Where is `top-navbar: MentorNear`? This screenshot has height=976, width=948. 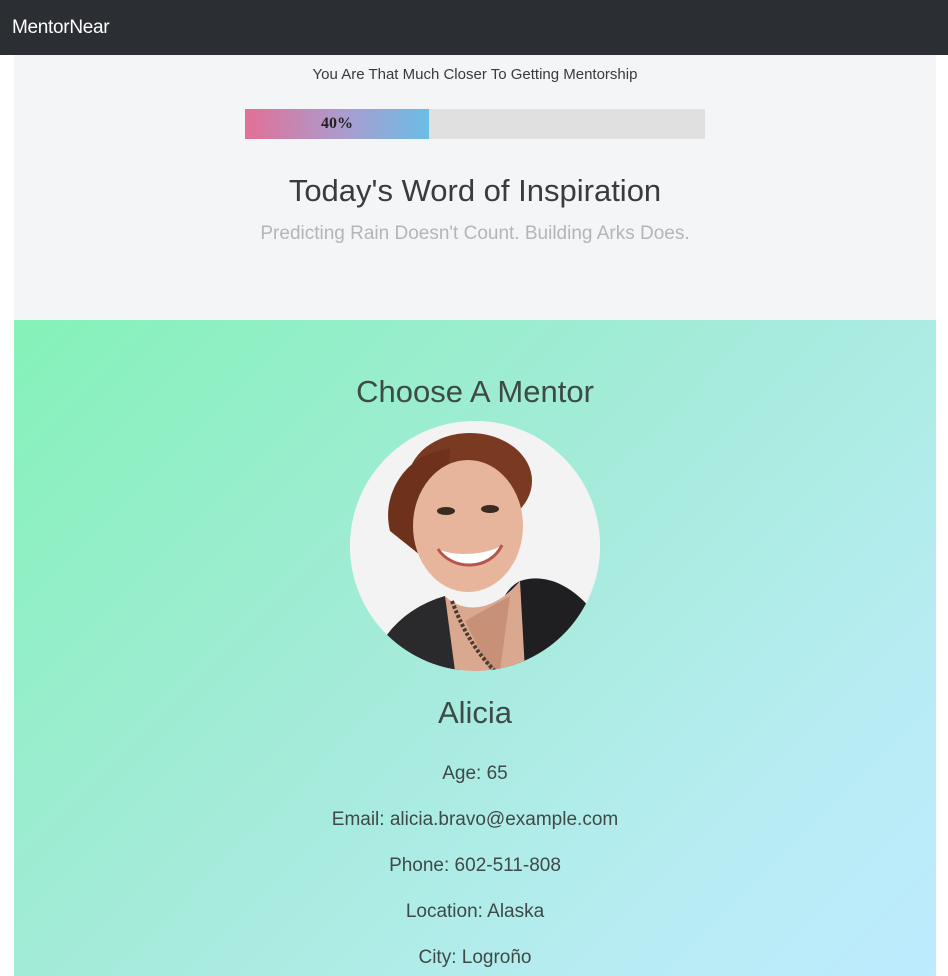
top-navbar: MentorNear is located at coordinates (474, 27).